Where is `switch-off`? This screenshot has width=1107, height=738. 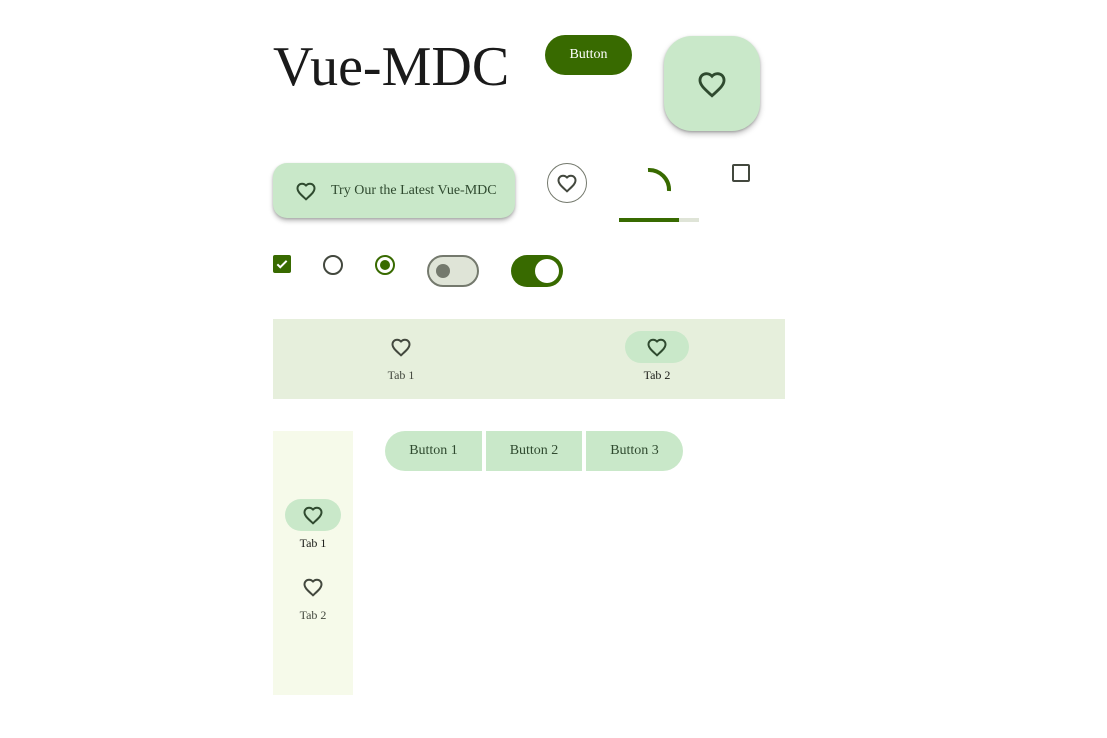
switch-off is located at coordinates (453, 271).